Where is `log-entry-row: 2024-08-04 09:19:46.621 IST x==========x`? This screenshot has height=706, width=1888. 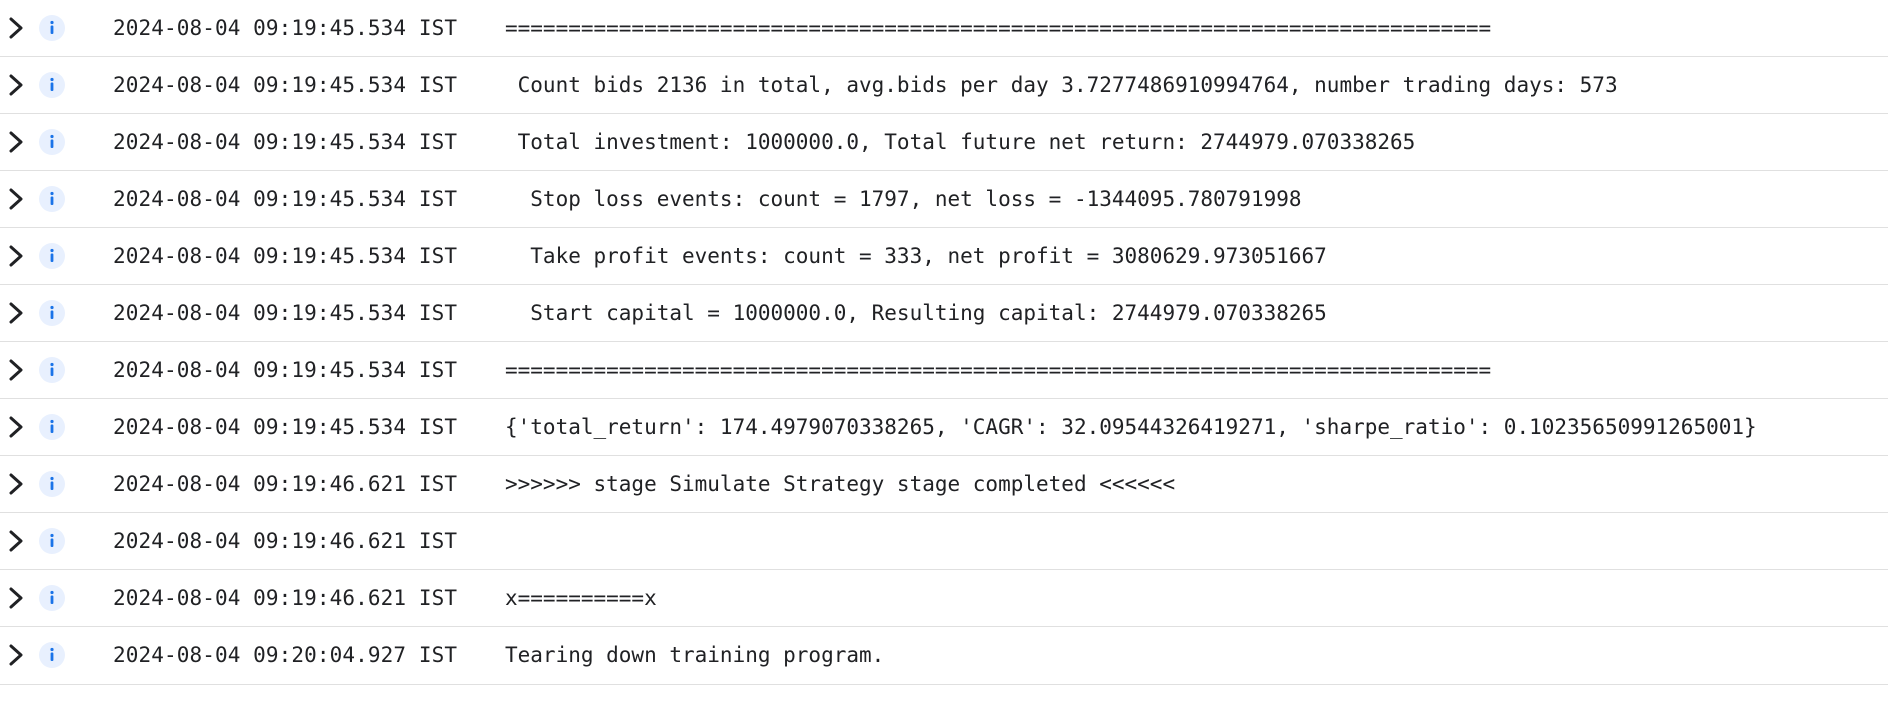 log-entry-row: 2024-08-04 09:19:46.621 IST x==========x is located at coordinates (944, 598).